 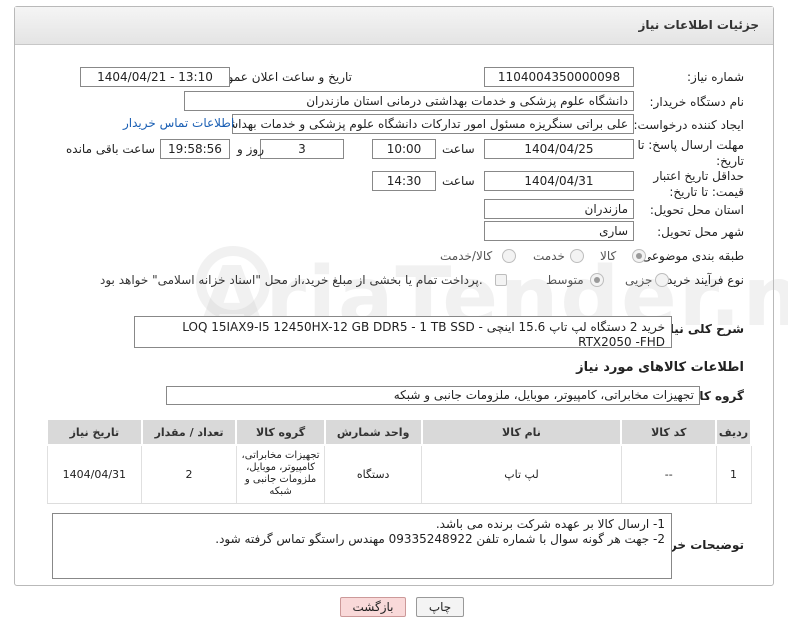 What do you see at coordinates (577, 256) in the screenshot?
I see `category-radio-service` at bounding box center [577, 256].